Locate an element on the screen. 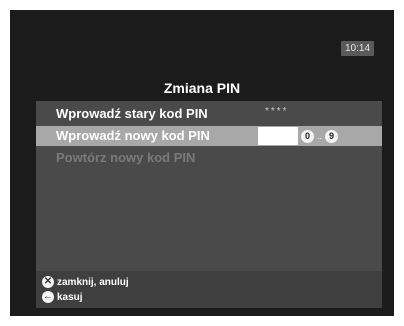  footer-hints: ✕ zamknij, anuluj ← kasuj is located at coordinates (209, 289).